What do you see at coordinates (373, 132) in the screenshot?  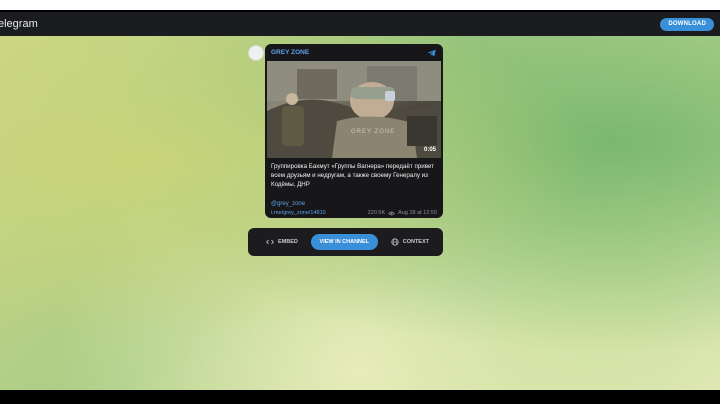 I see `video-watermark: GREY ZONE` at bounding box center [373, 132].